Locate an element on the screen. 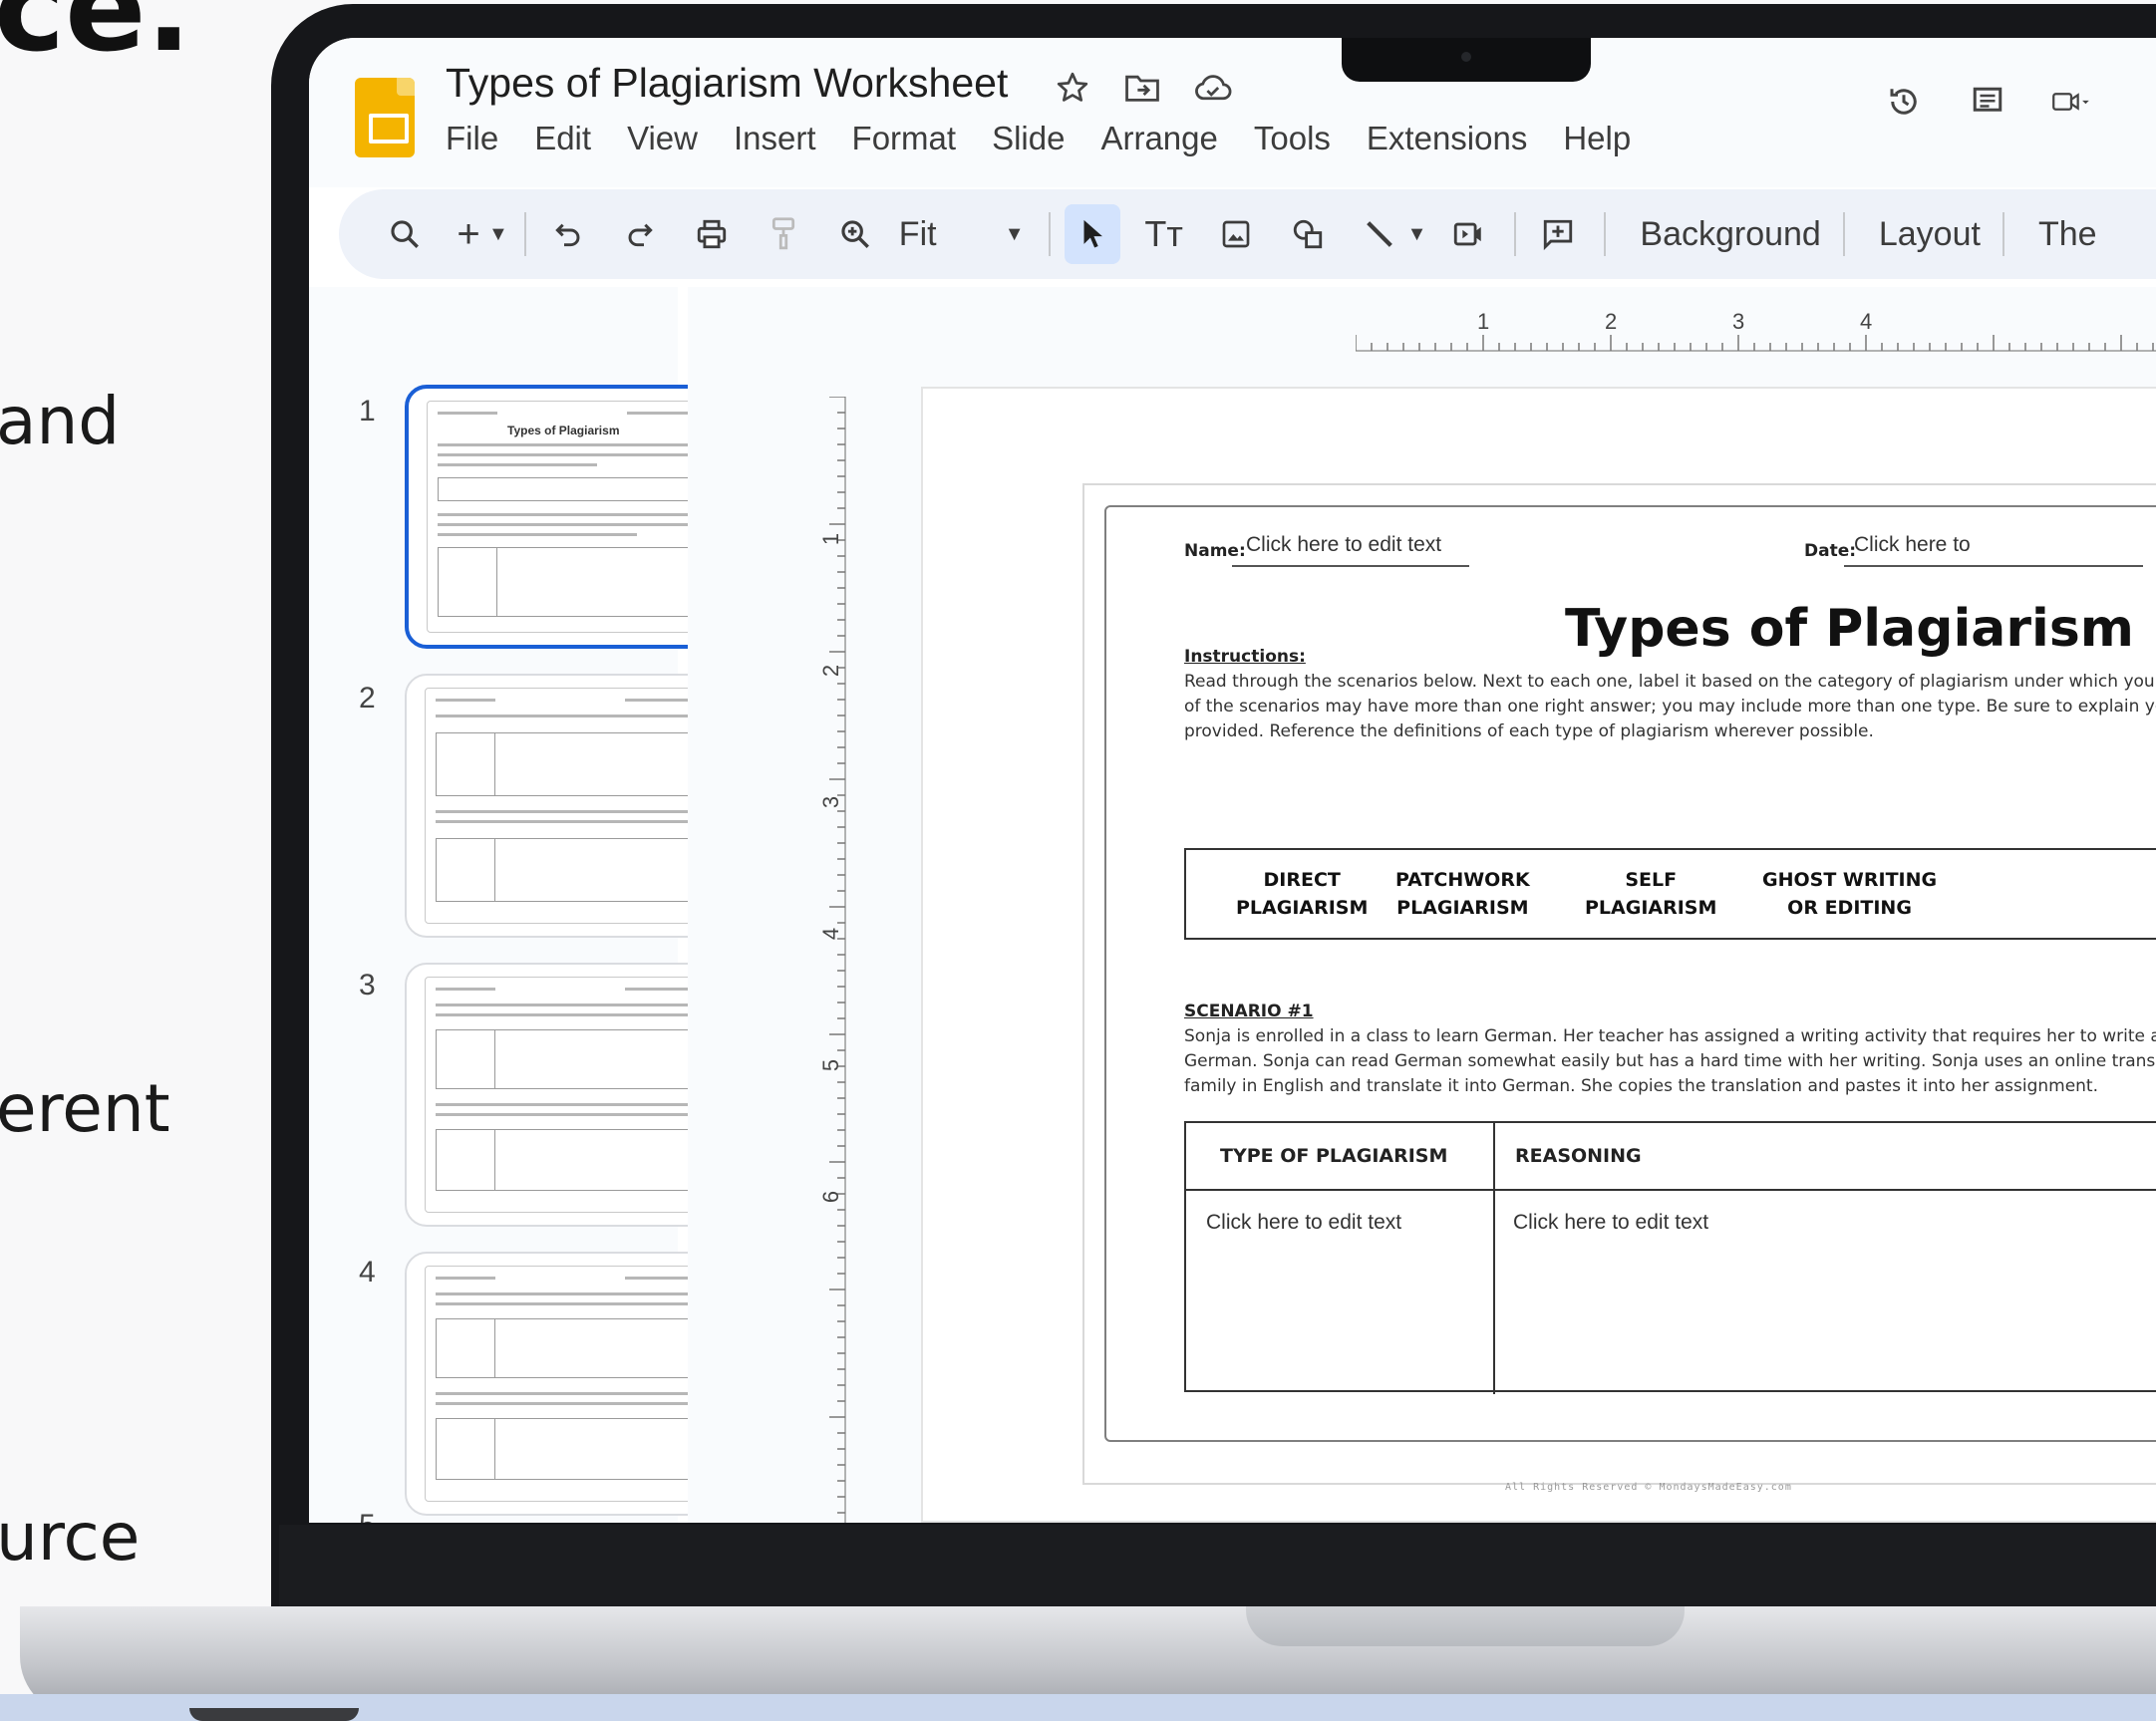 The height and width of the screenshot is (1721, 2156). zoom-icon is located at coordinates (855, 234).